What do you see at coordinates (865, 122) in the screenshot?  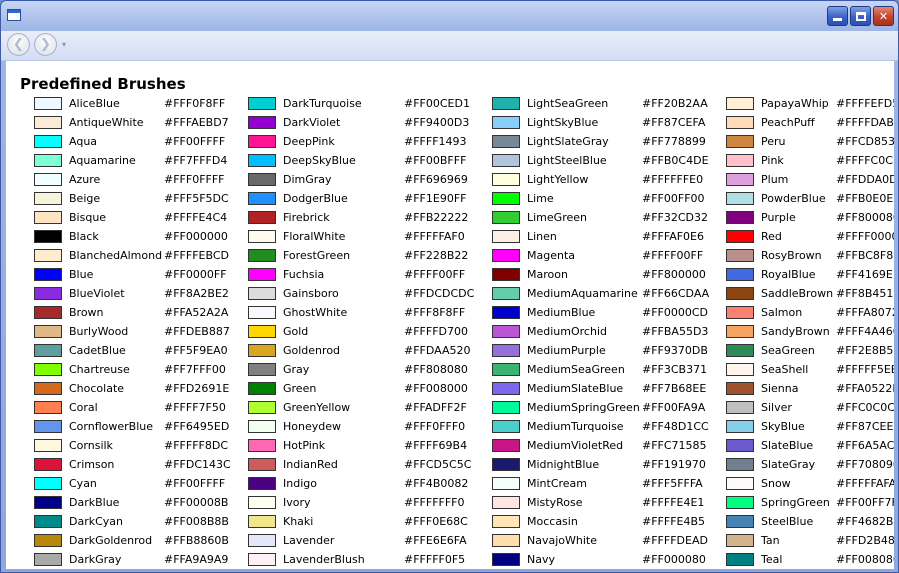 I see `brush-hex-value: #FFFFDAB9` at bounding box center [865, 122].